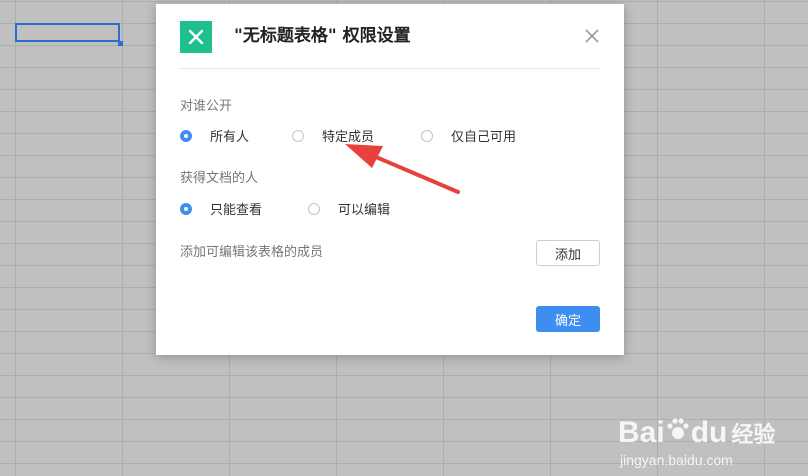 This screenshot has width=808, height=476. Describe the element at coordinates (230, 137) in the screenshot. I see `radio-label: 所有人` at that location.